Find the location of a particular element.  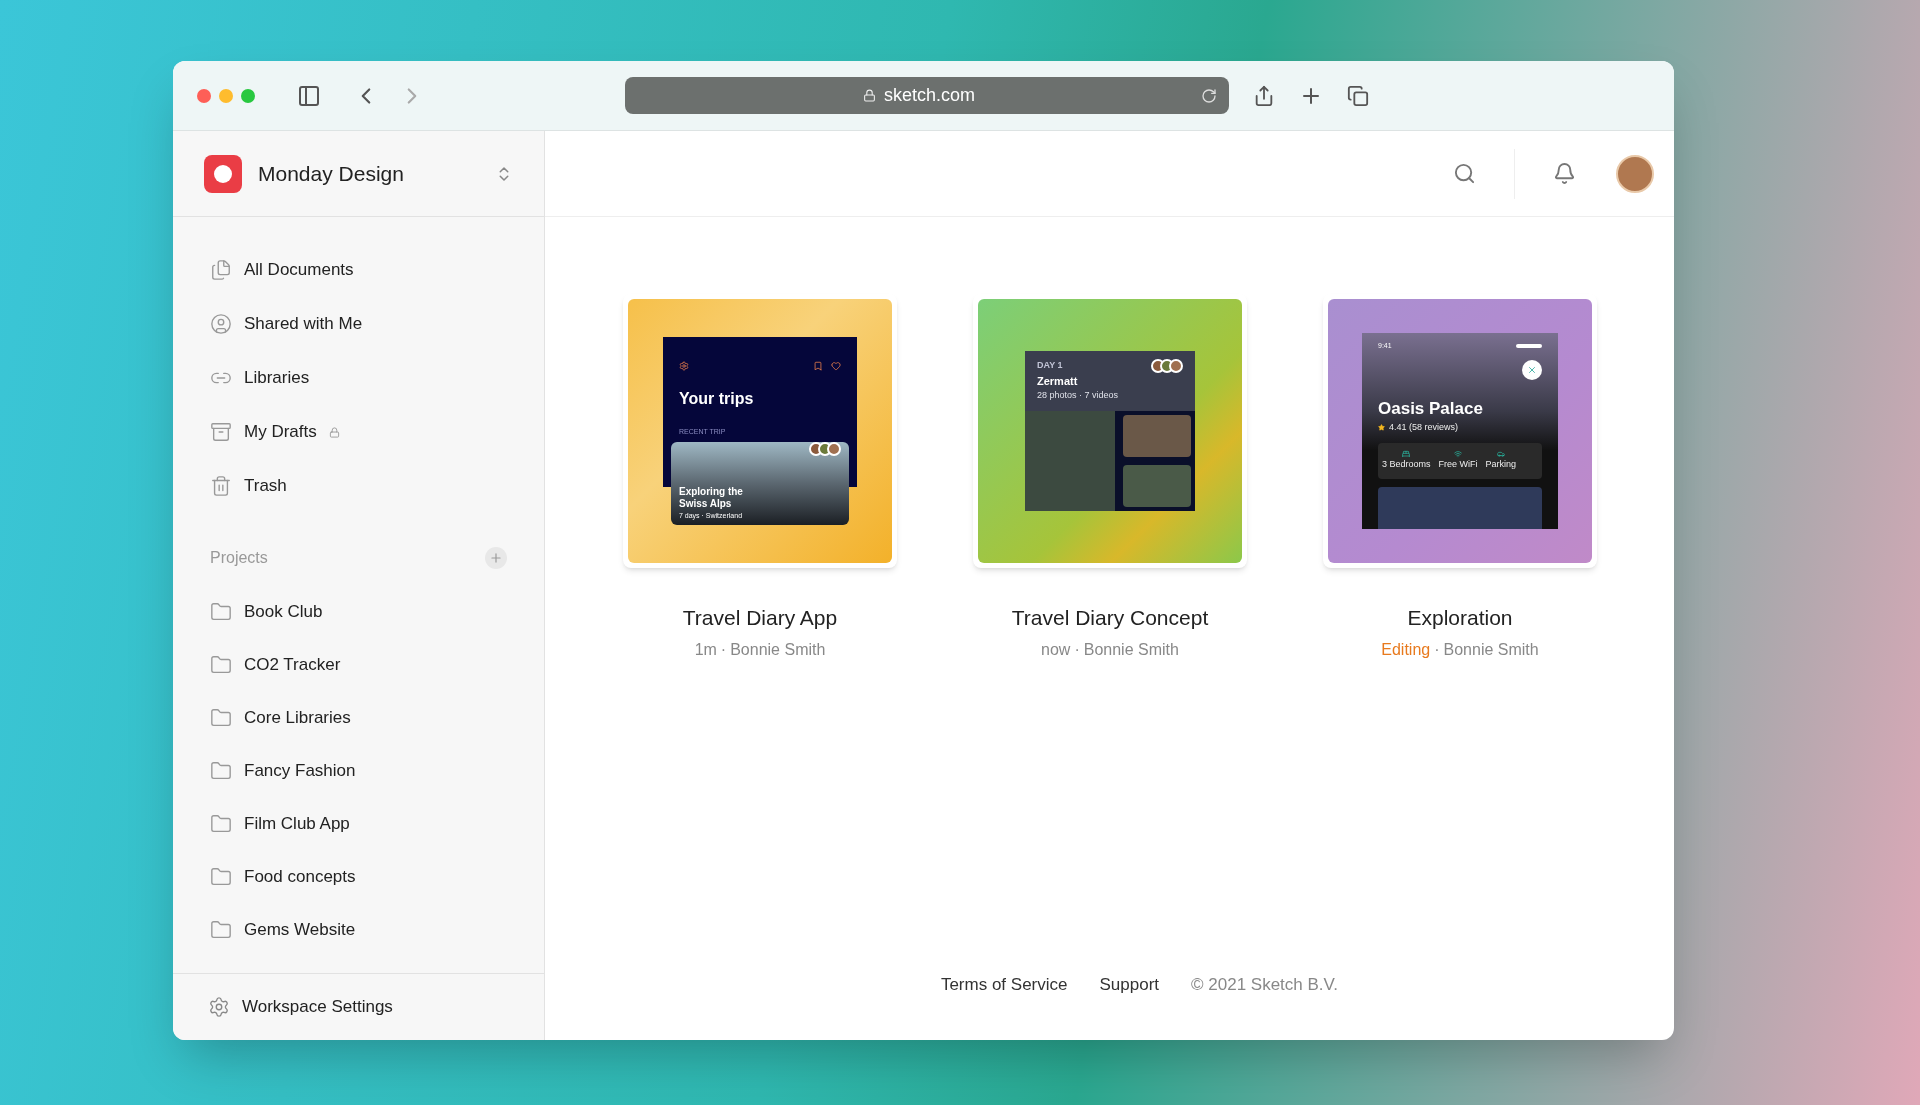

project-item: Book Club is located at coordinates (358, 611).